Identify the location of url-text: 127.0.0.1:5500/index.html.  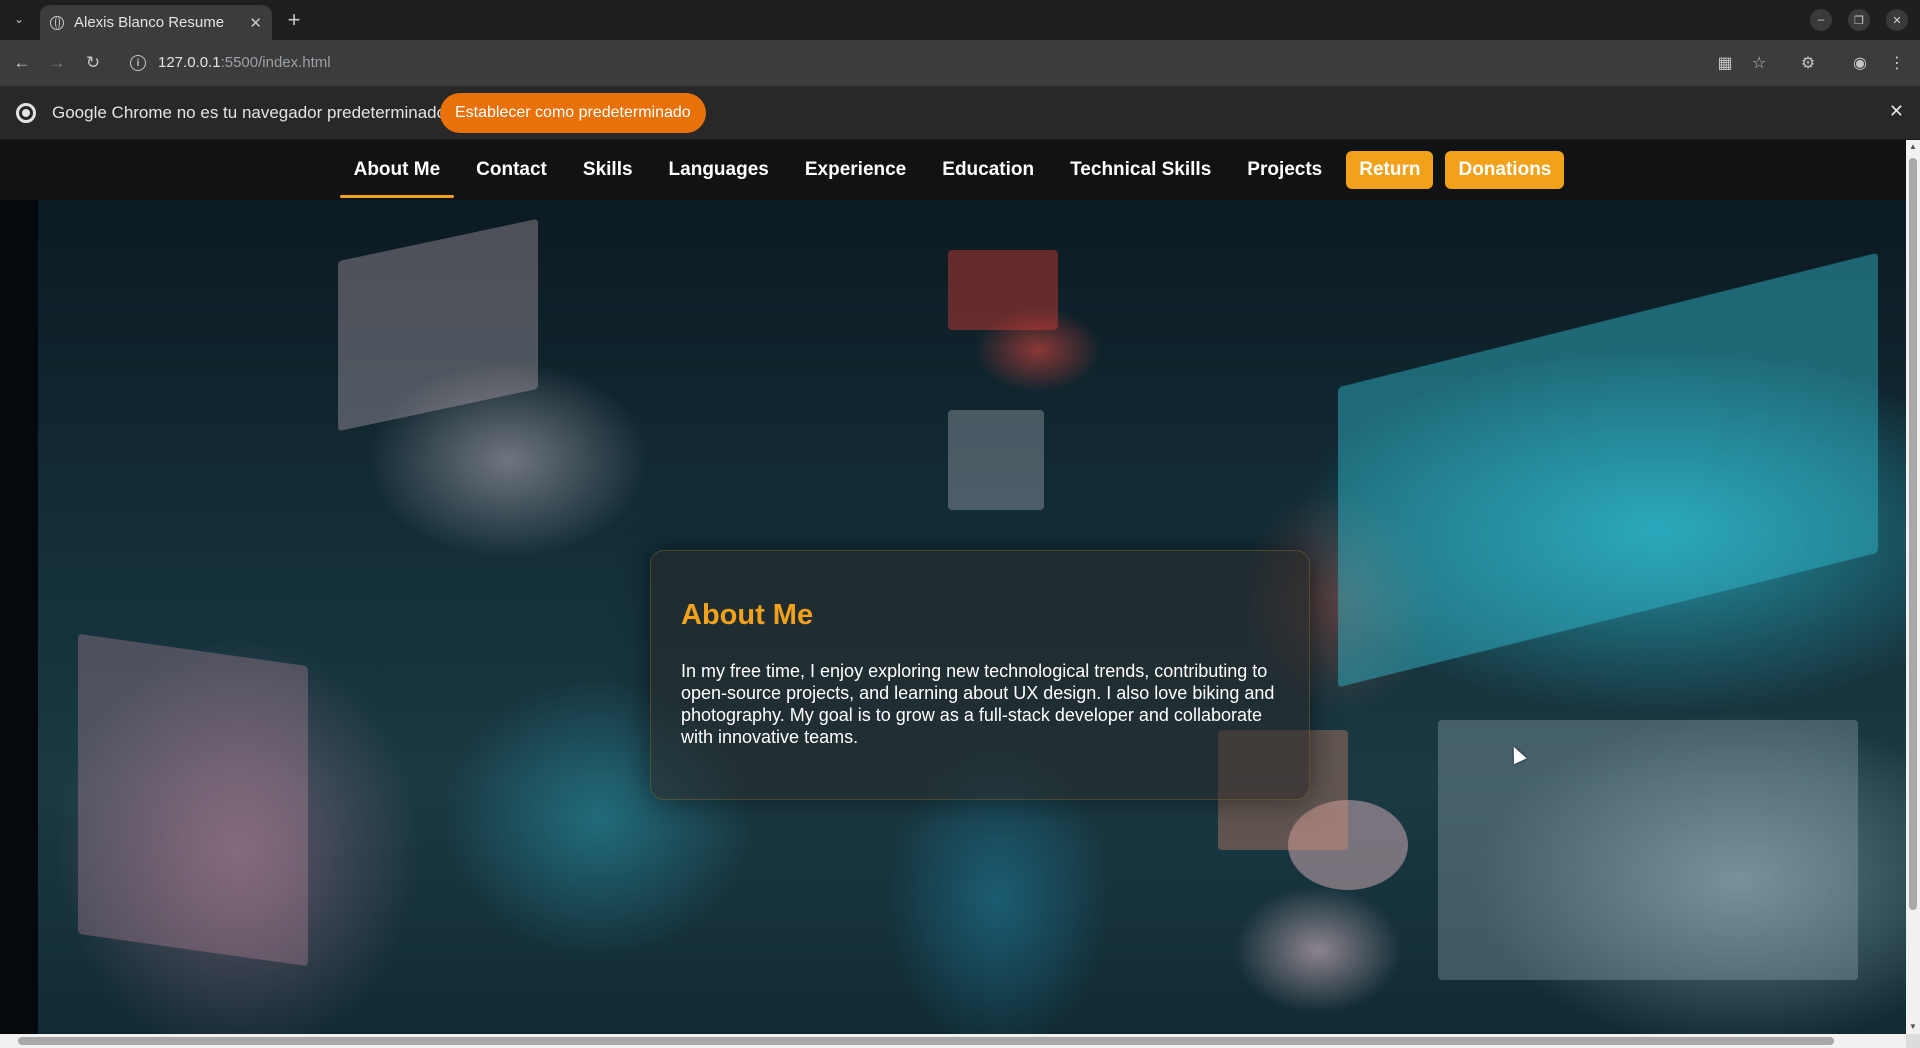
(244, 62).